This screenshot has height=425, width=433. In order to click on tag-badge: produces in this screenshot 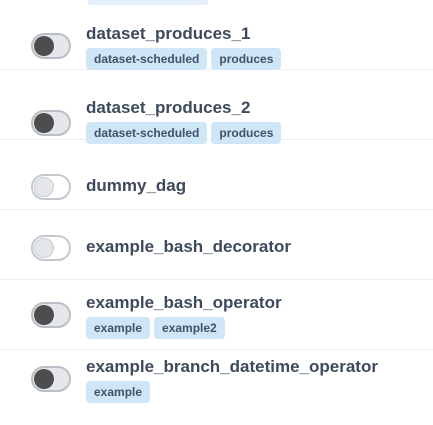, I will do `click(246, 59)`.